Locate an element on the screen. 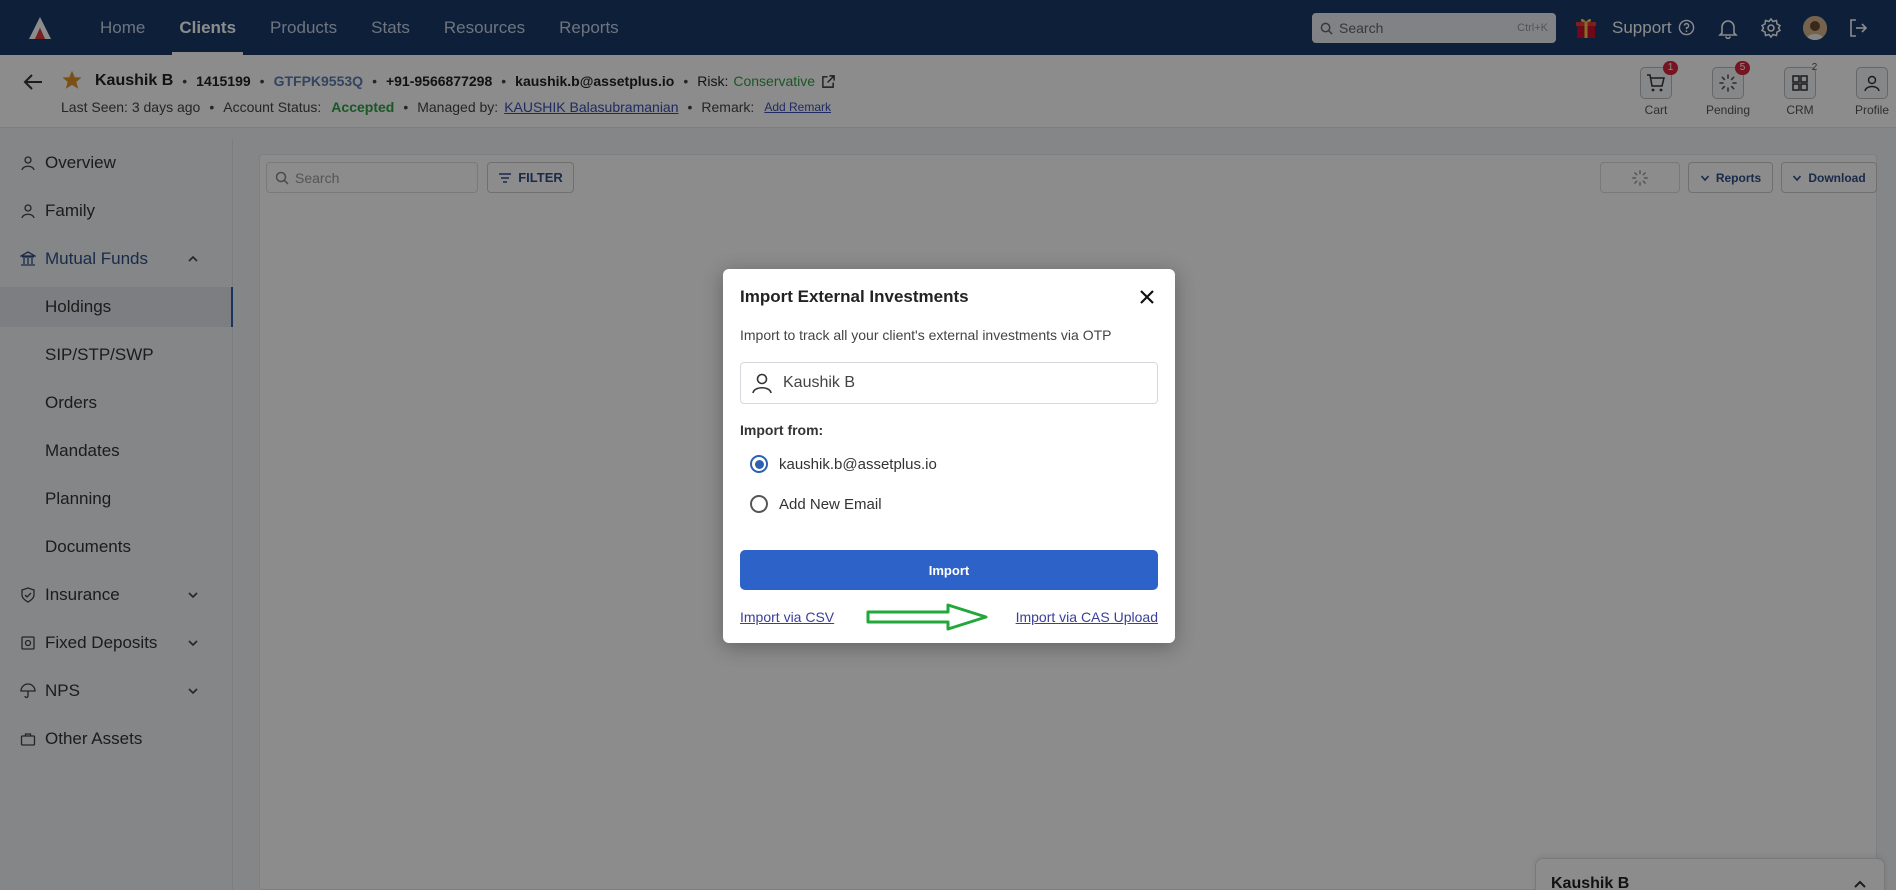  radio-button is located at coordinates (759, 504).